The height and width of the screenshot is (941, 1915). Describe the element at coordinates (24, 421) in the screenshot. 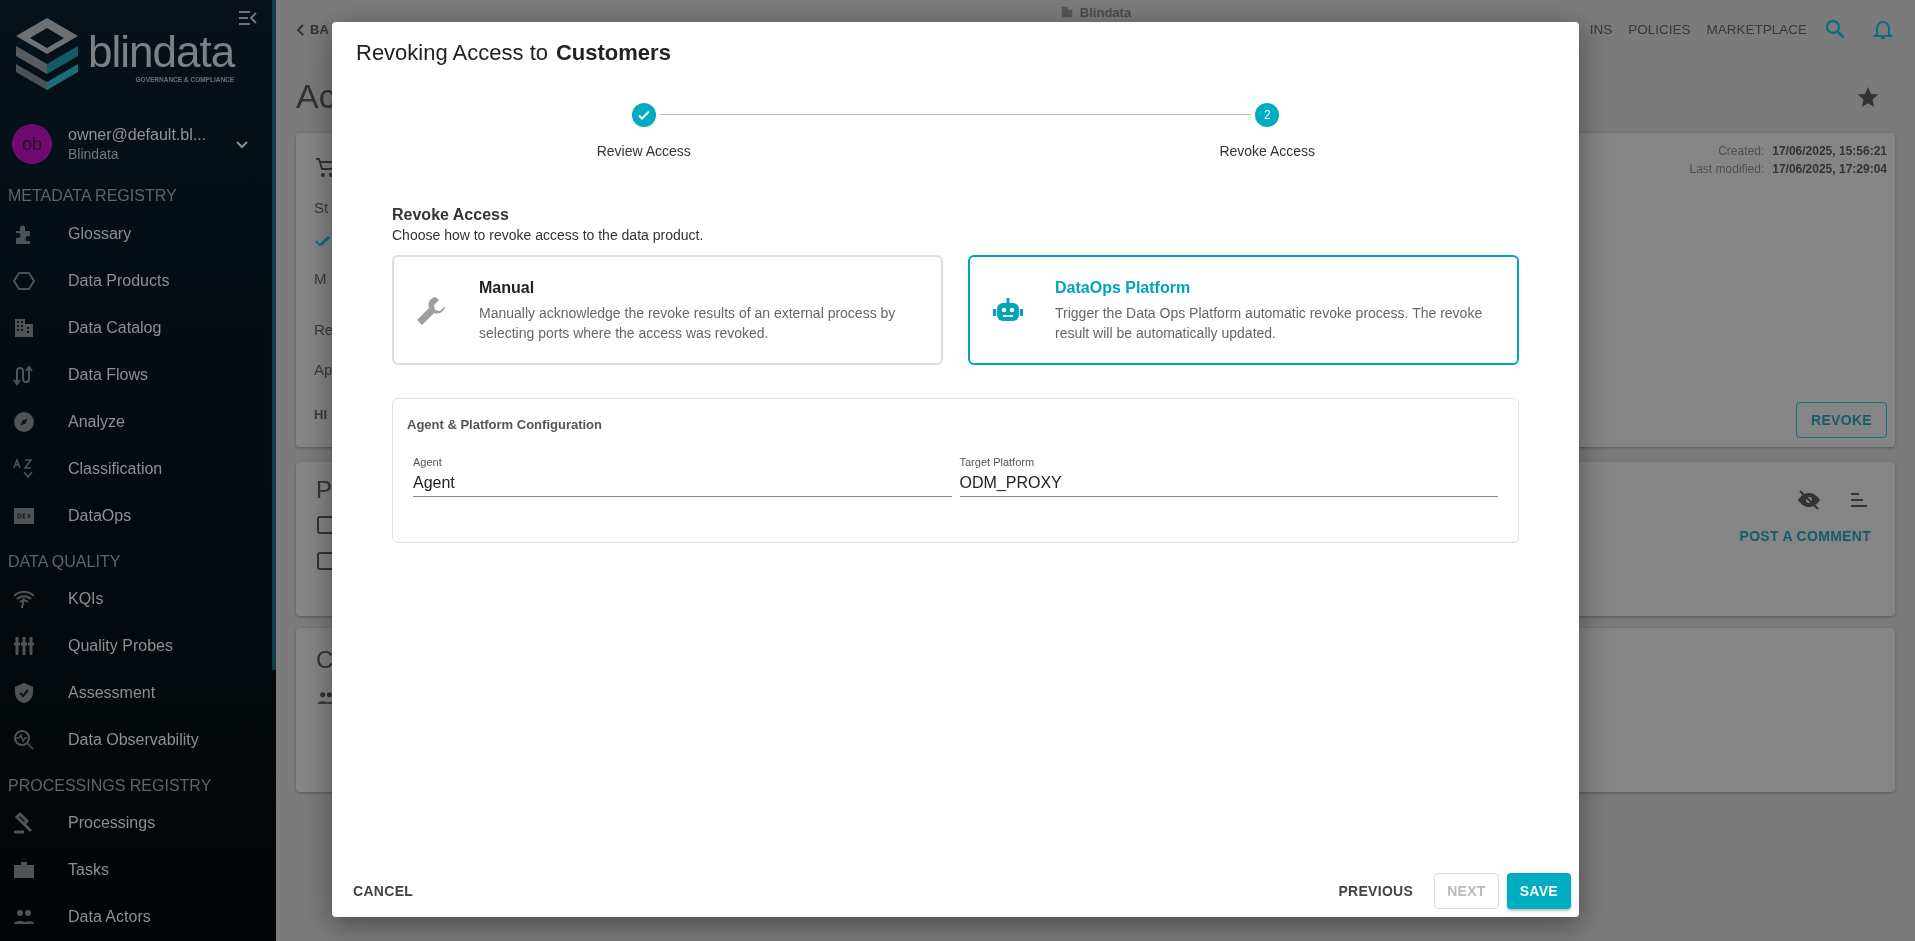

I see `compass-icon` at that location.